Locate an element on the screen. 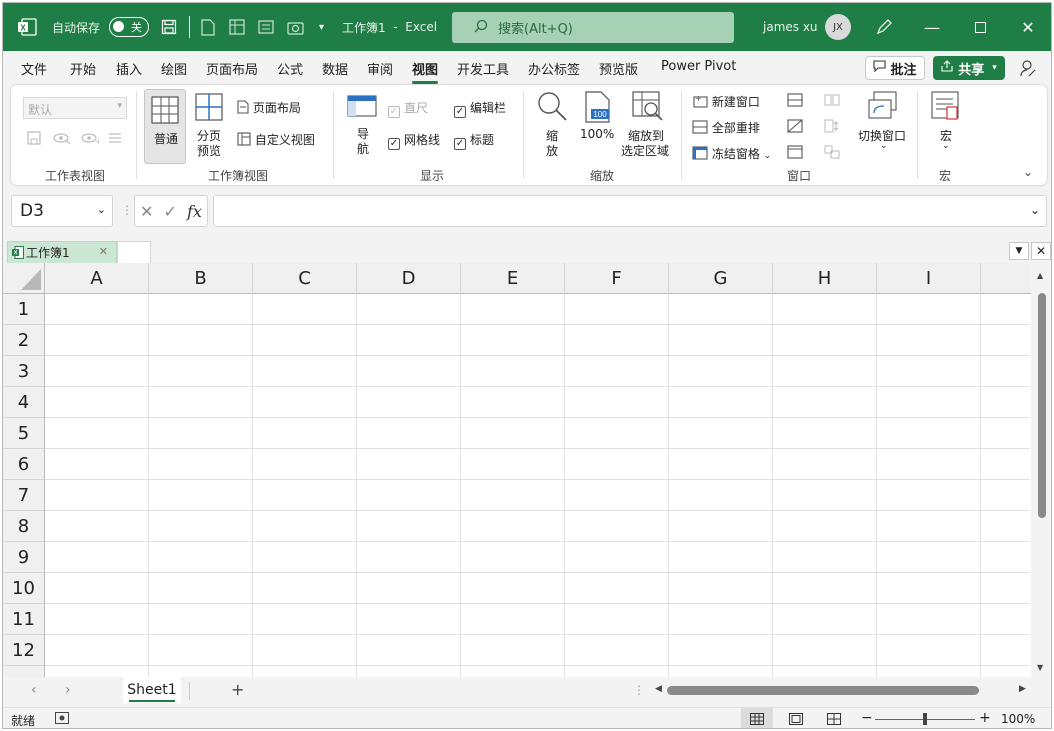 This screenshot has width=1054, height=731. tab-formulas: 公式 is located at coordinates (290, 68).